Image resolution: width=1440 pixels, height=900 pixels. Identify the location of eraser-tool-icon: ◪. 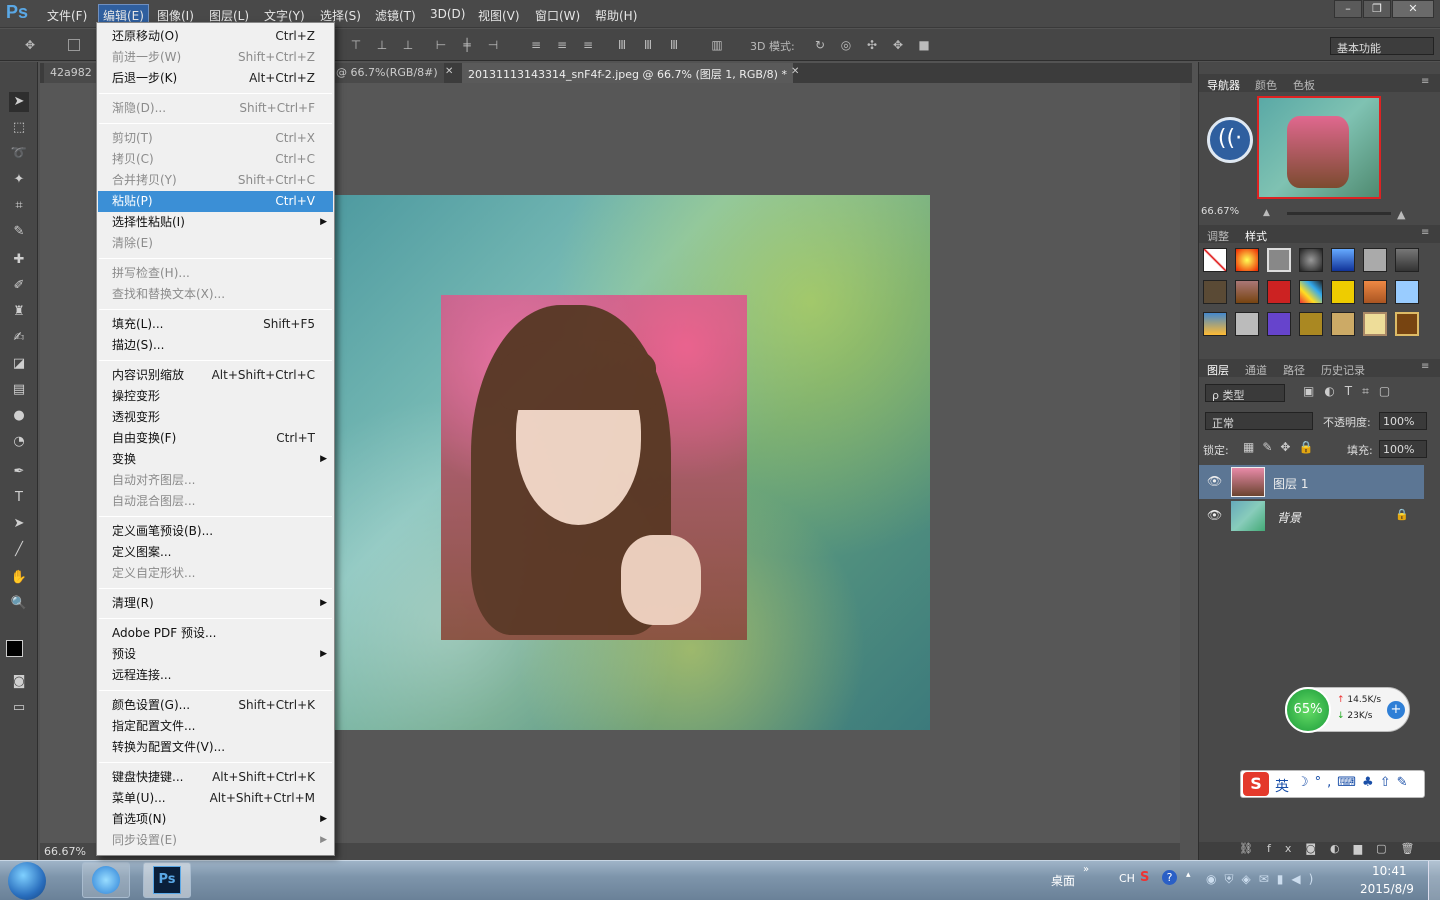
(19, 364).